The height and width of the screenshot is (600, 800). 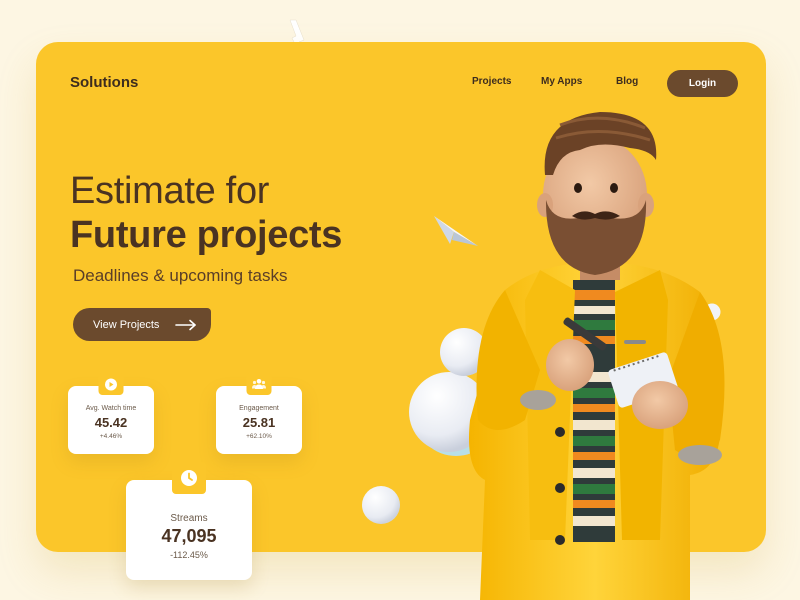 What do you see at coordinates (180, 275) in the screenshot?
I see `hero-subtitle: Deadlines & upcoming tasks` at bounding box center [180, 275].